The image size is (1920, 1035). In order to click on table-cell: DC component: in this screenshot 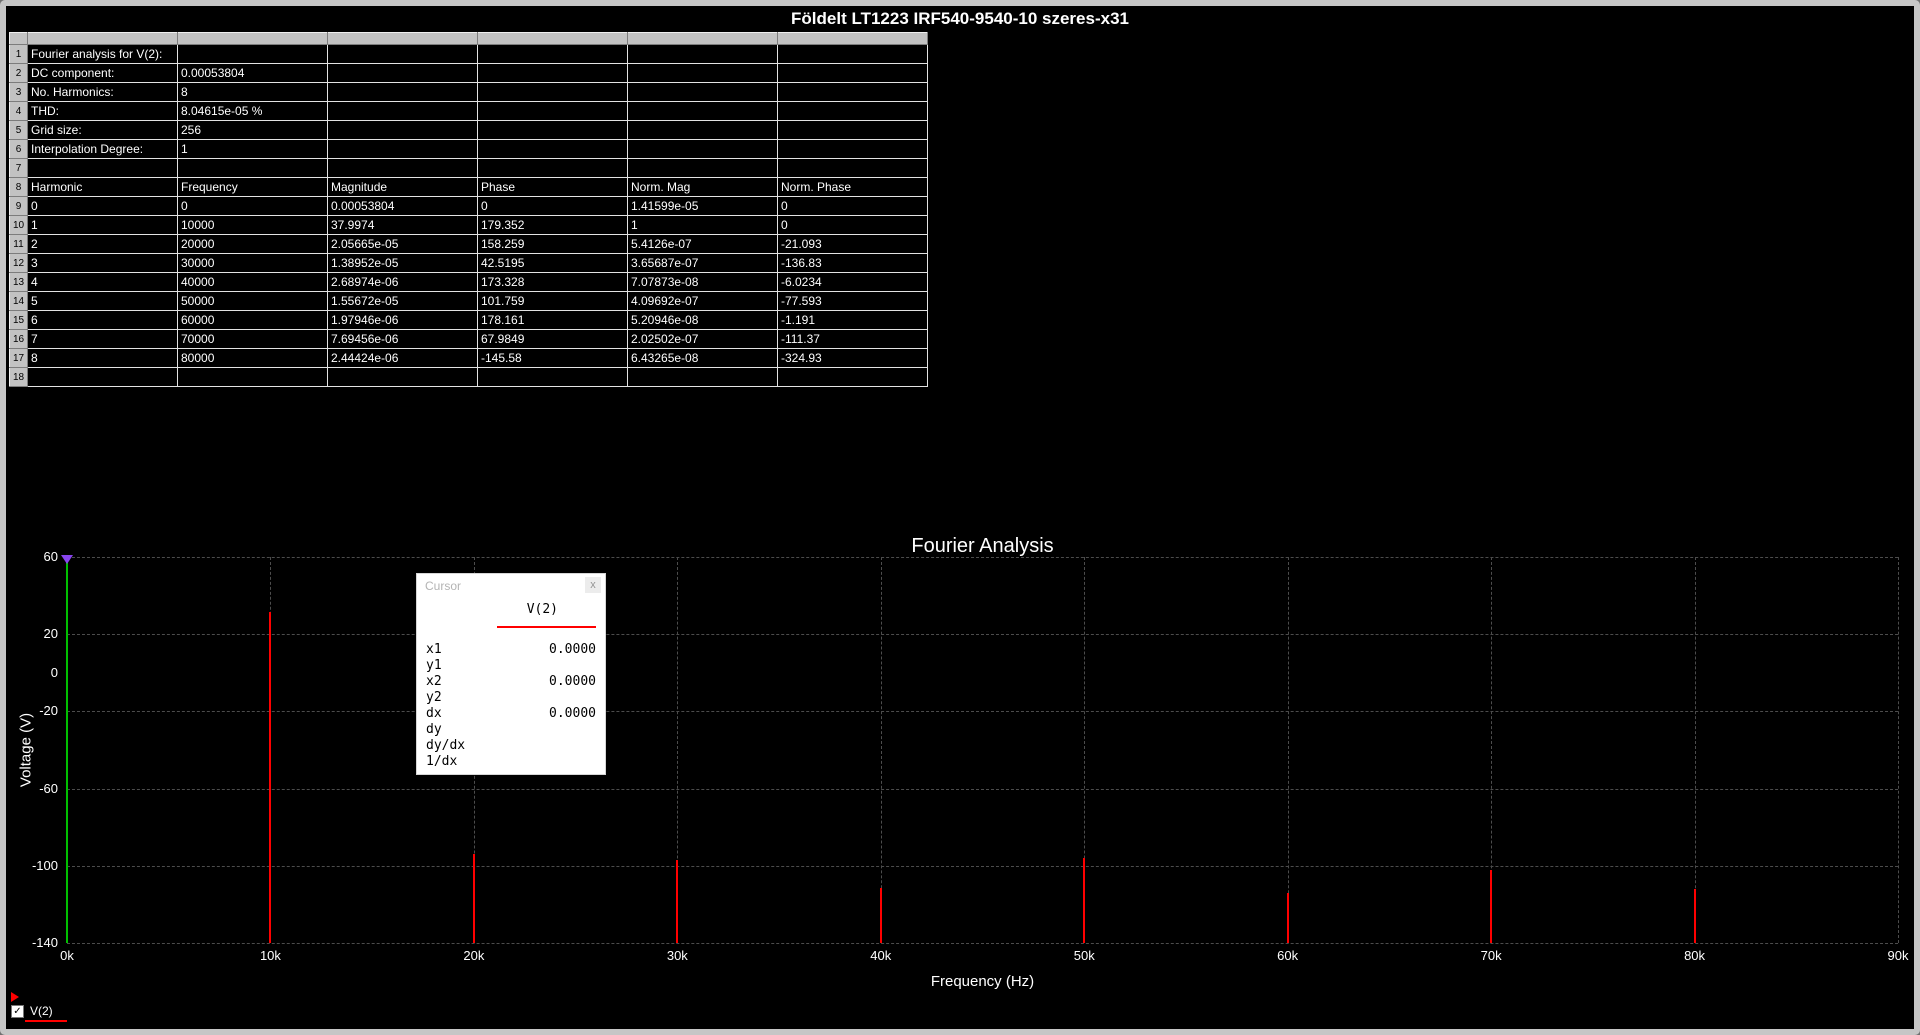, I will do `click(102, 73)`.